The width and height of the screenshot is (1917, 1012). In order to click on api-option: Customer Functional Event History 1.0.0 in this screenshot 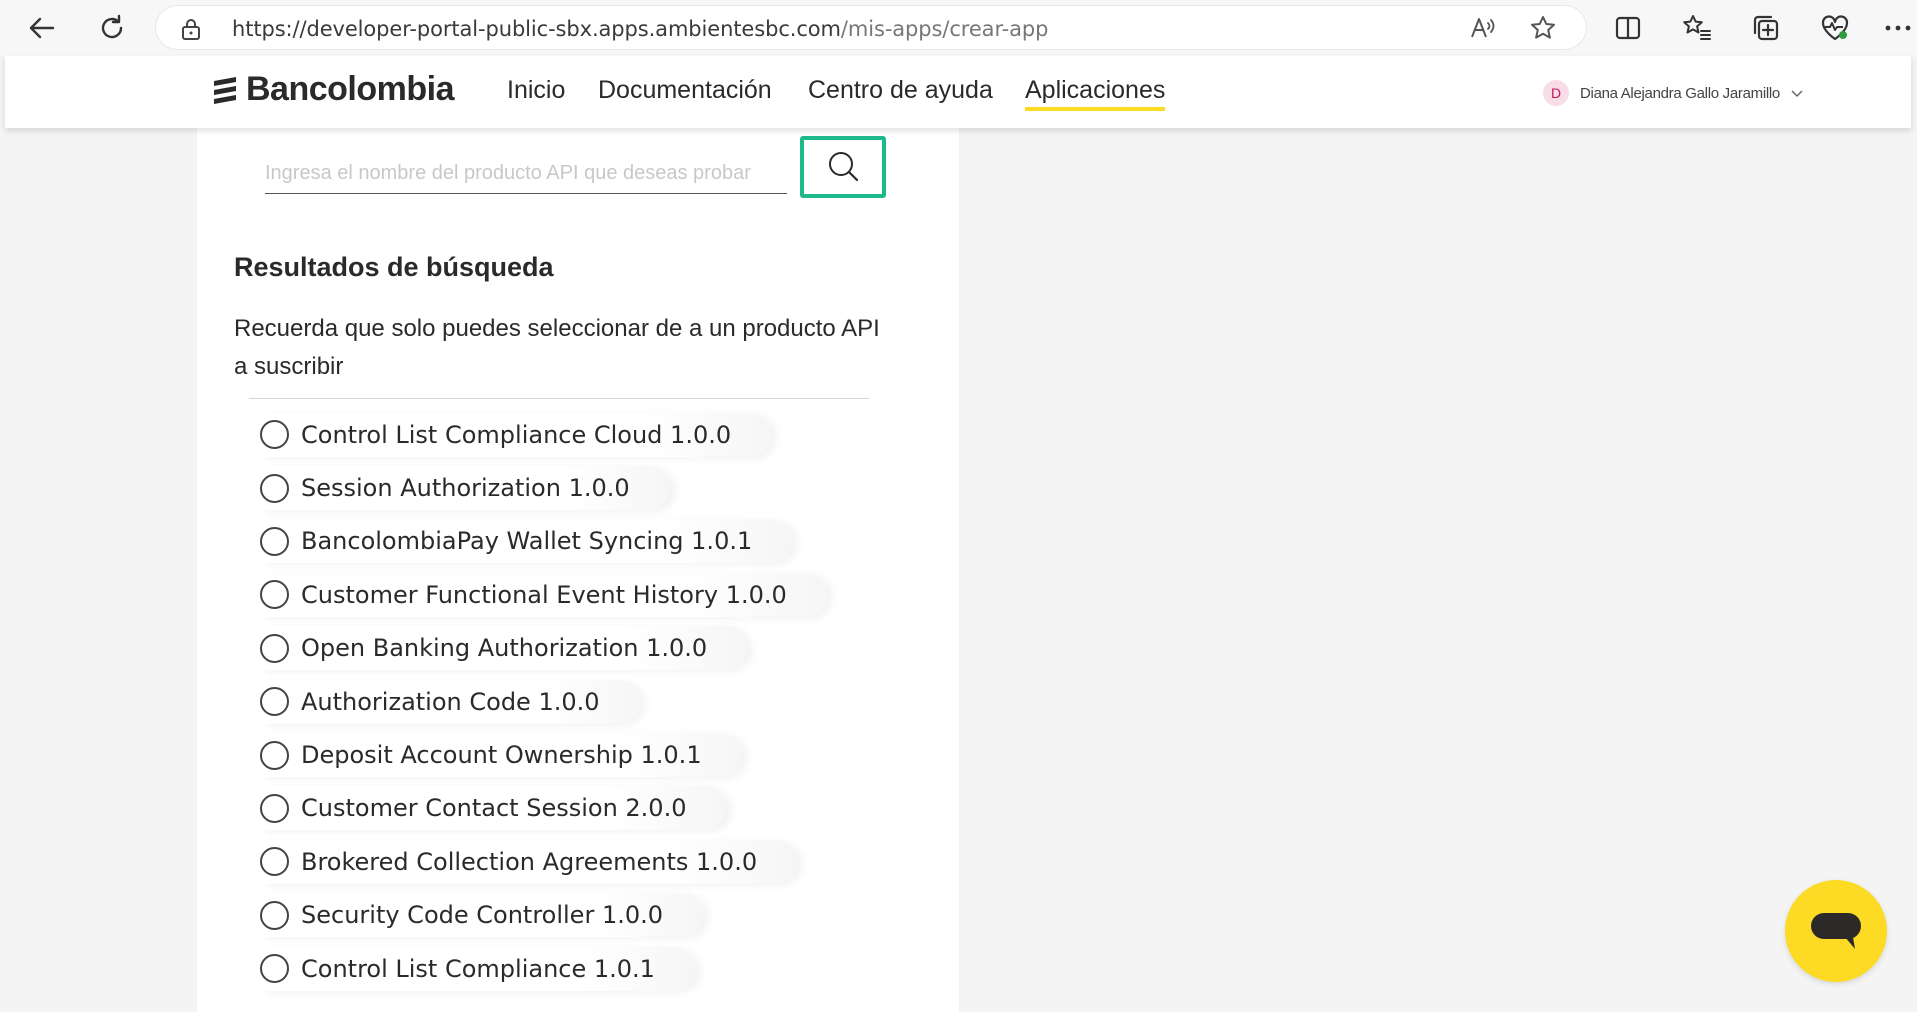, I will do `click(543, 594)`.